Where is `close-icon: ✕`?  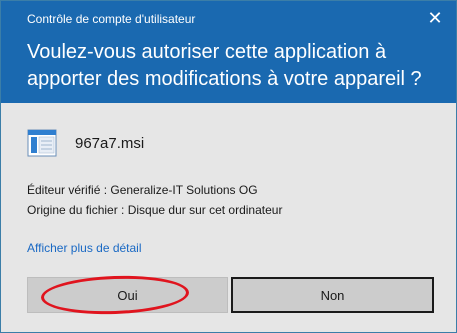
close-icon: ✕ is located at coordinates (435, 17).